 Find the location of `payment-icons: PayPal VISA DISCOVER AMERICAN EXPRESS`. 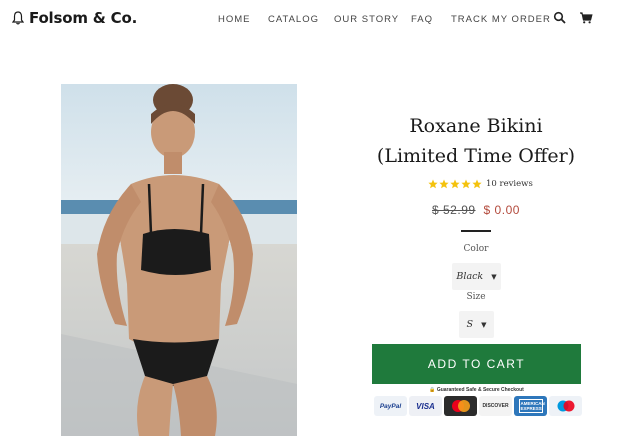

payment-icons: PayPal VISA DISCOVER AMERICAN EXPRESS is located at coordinates (478, 406).